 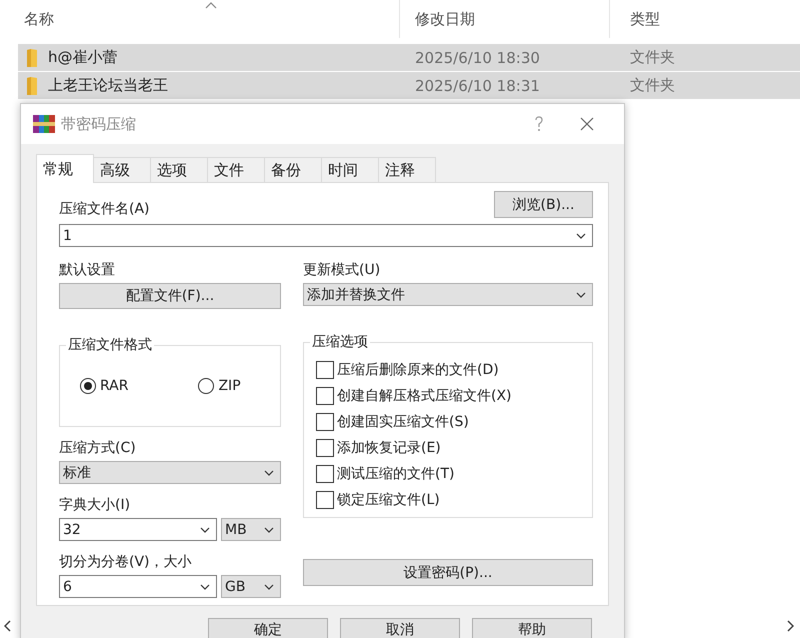 I want to click on dialog-button: 帮助, so click(x=532, y=628).